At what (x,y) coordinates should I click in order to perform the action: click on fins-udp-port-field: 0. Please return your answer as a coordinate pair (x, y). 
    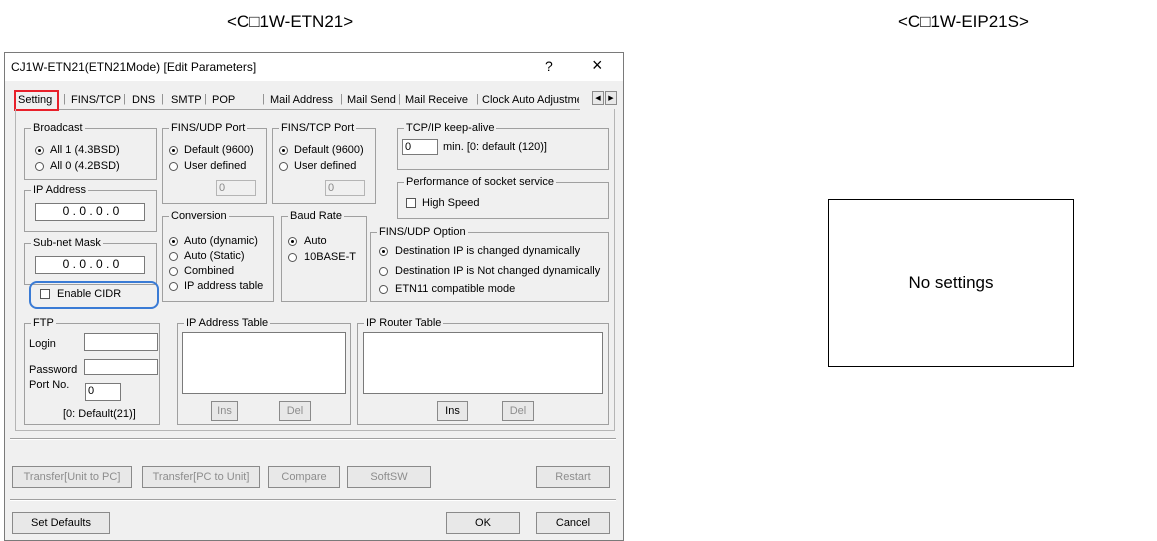
    Looking at the image, I should click on (236, 188).